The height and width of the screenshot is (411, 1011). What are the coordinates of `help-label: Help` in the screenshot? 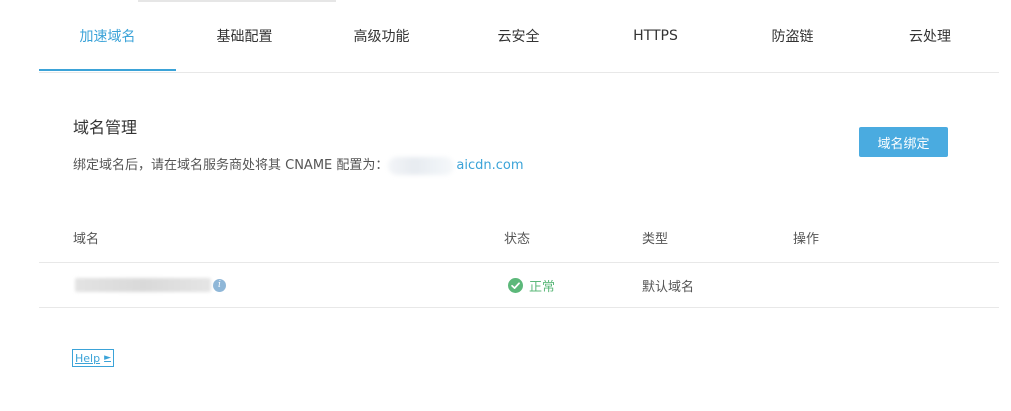 It's located at (88, 358).